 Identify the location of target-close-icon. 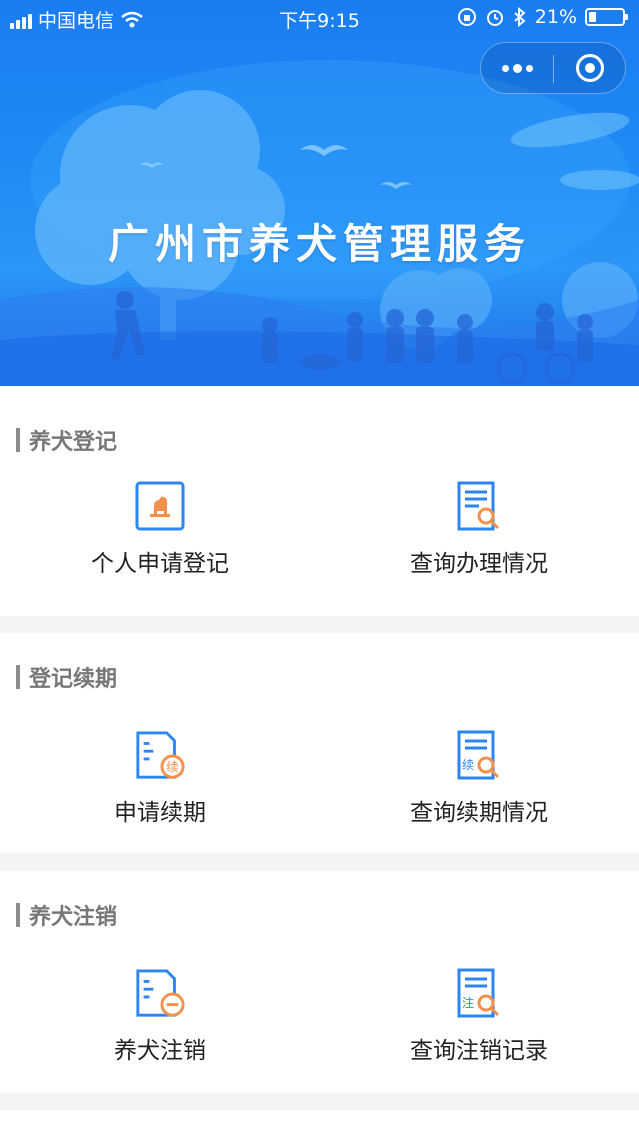
(590, 68).